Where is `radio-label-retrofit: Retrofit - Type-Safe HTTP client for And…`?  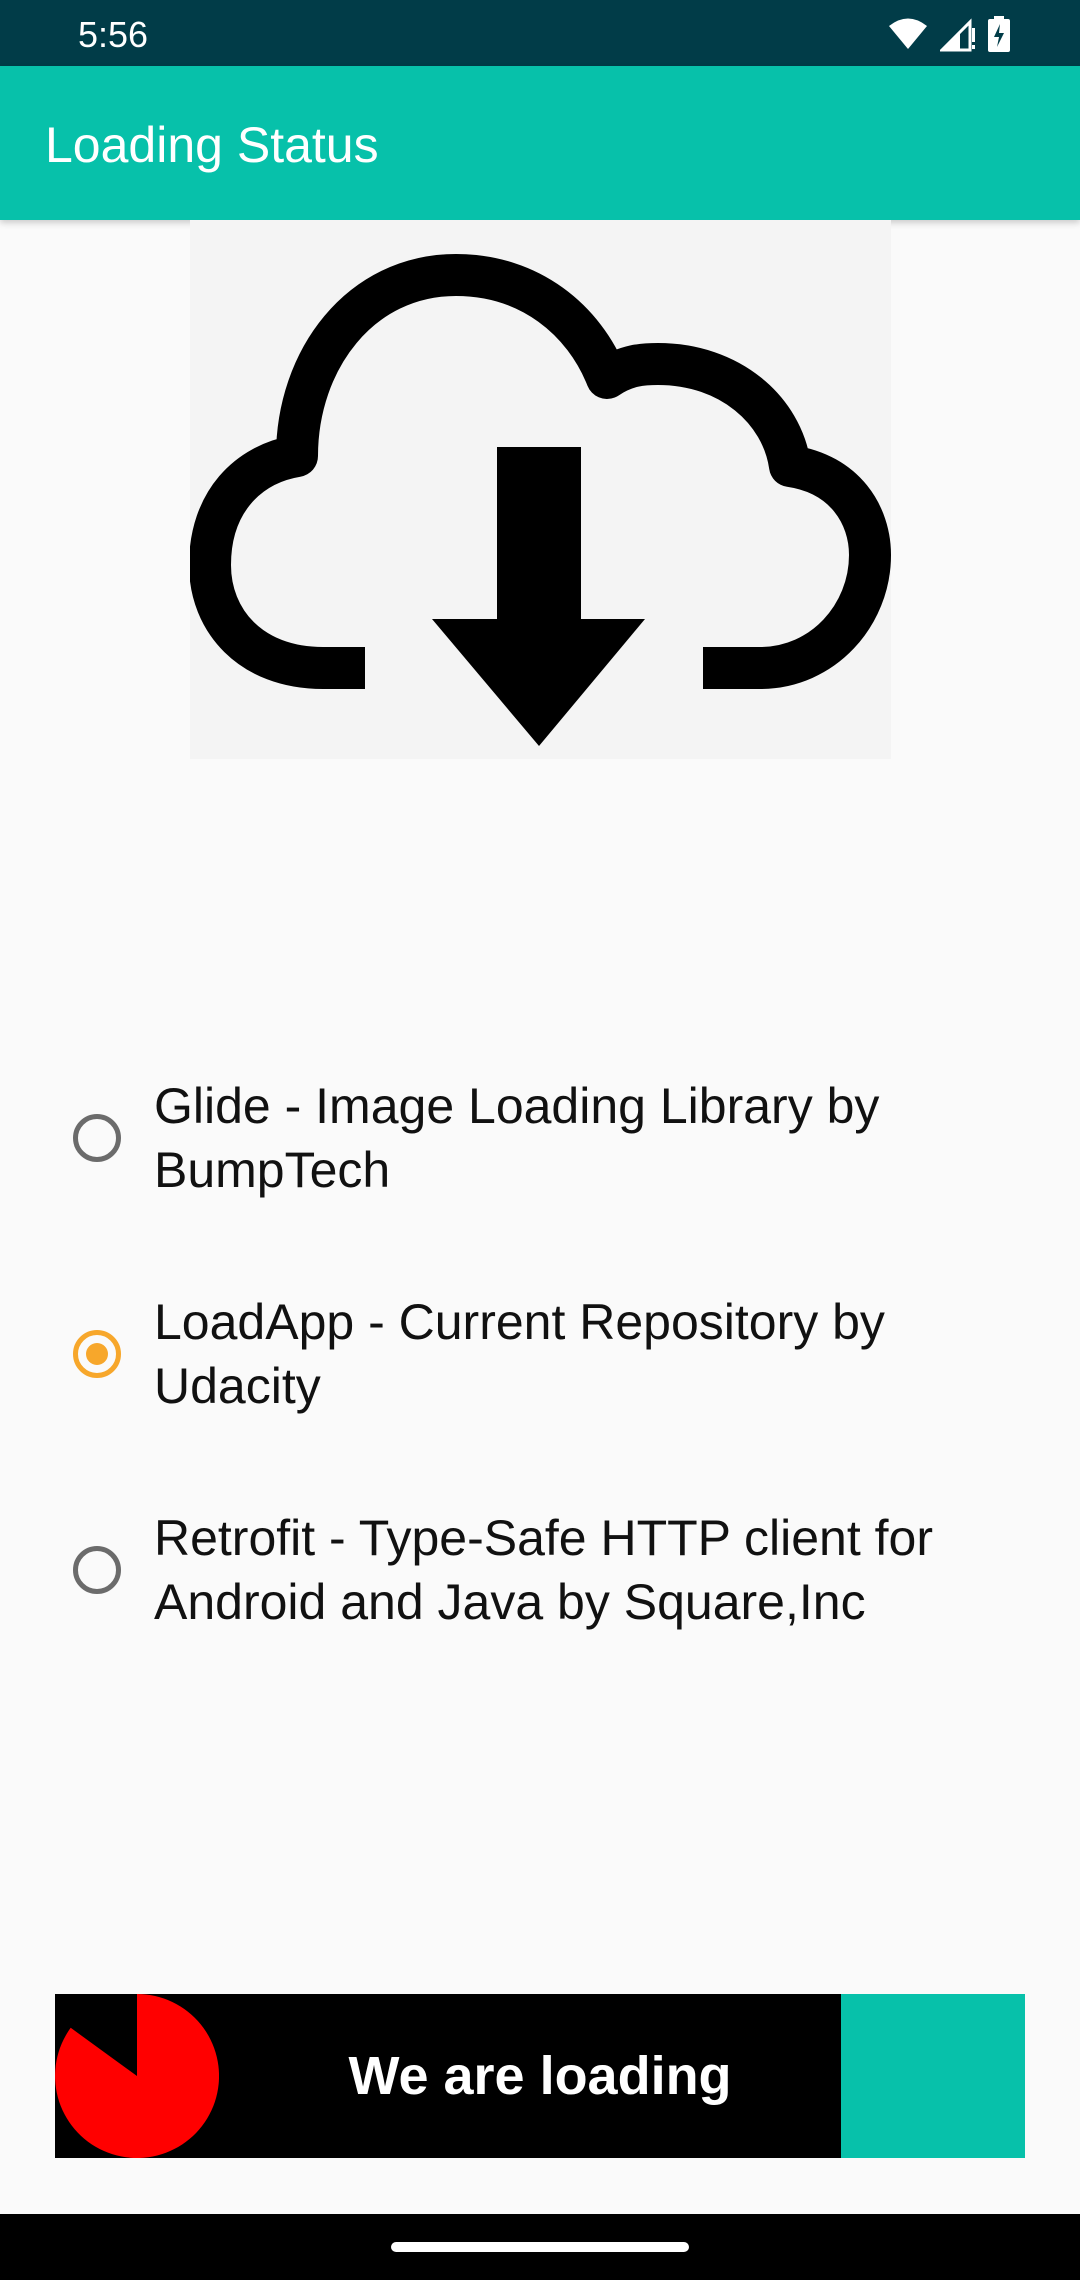
radio-label-retrofit: Retrofit - Type-Safe HTTP client for And… is located at coordinates (543, 1570).